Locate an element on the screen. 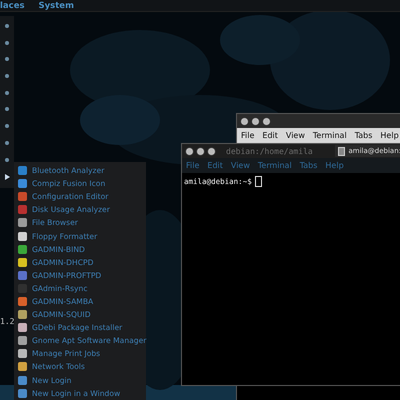  cursor is located at coordinates (258, 181).